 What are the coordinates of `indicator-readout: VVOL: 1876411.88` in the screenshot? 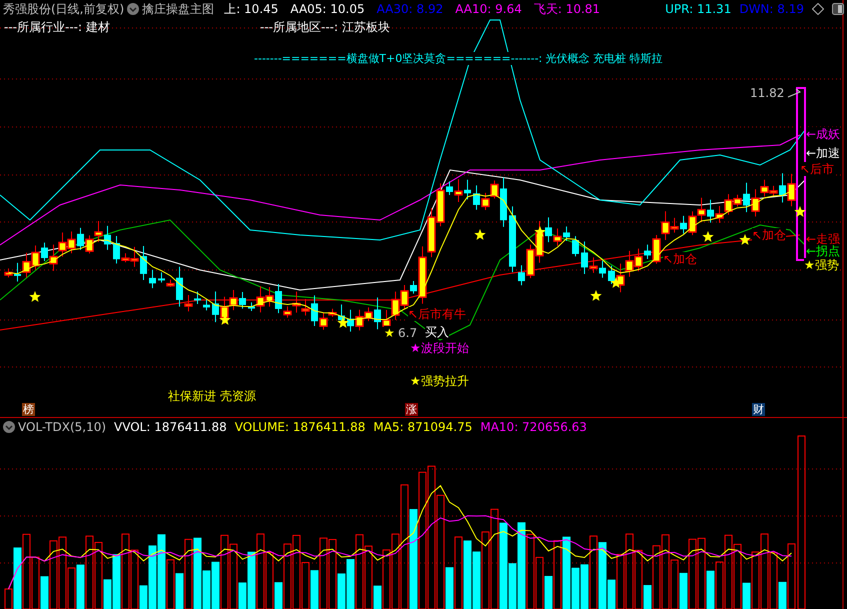 It's located at (170, 427).